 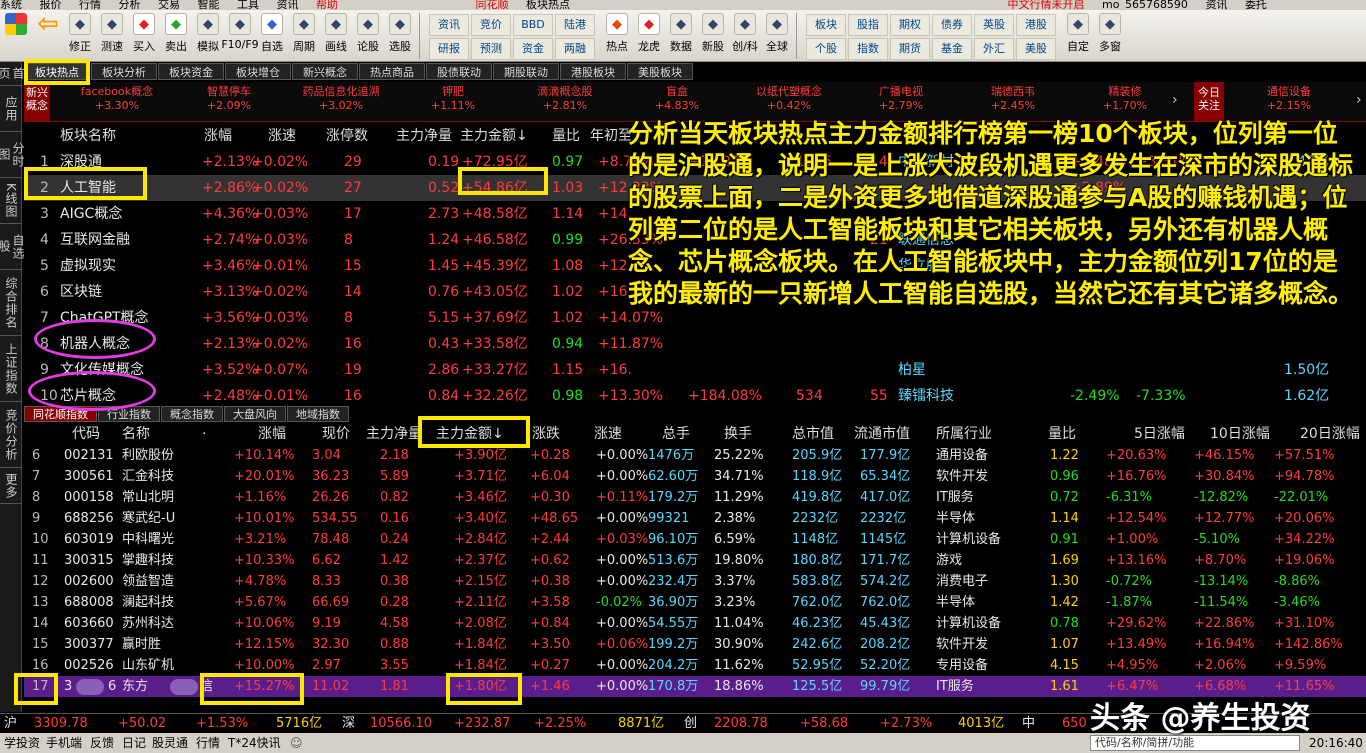 I want to click on menu-item: 行情, so click(x=90, y=5).